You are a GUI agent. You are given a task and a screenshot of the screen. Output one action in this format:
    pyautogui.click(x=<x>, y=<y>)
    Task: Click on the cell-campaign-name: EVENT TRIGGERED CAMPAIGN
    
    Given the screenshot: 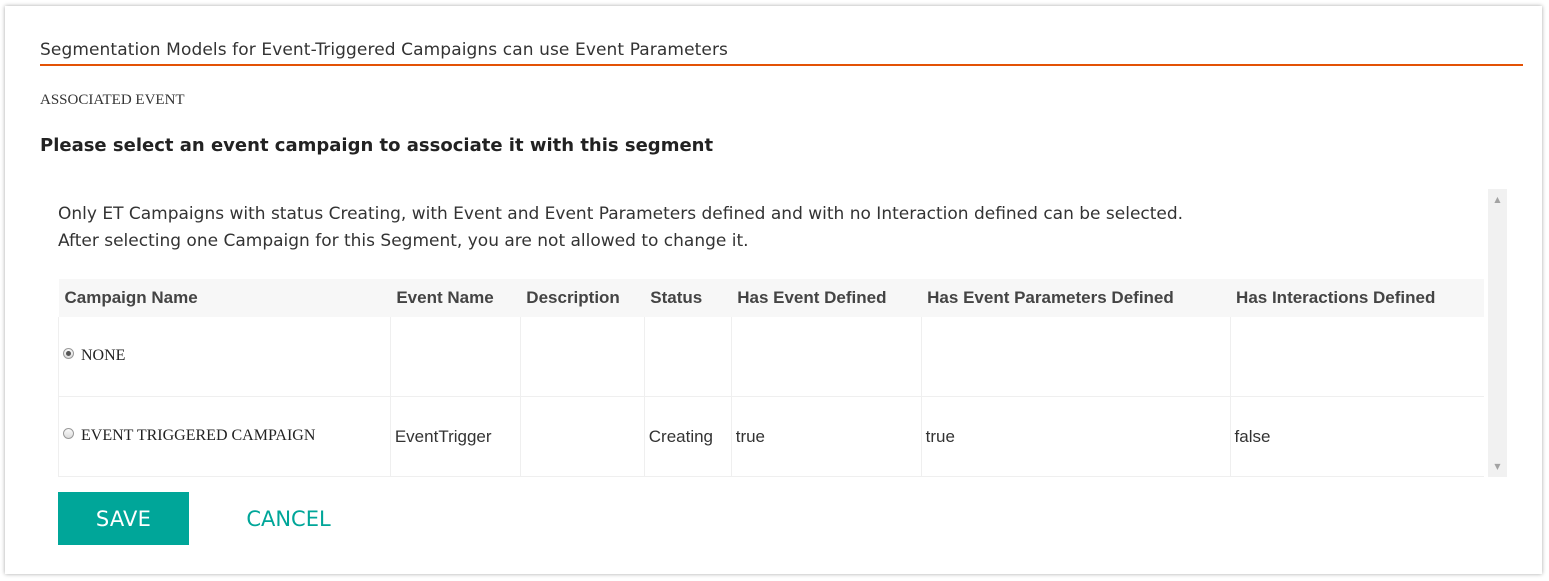 What is the action you would take?
    pyautogui.click(x=224, y=436)
    